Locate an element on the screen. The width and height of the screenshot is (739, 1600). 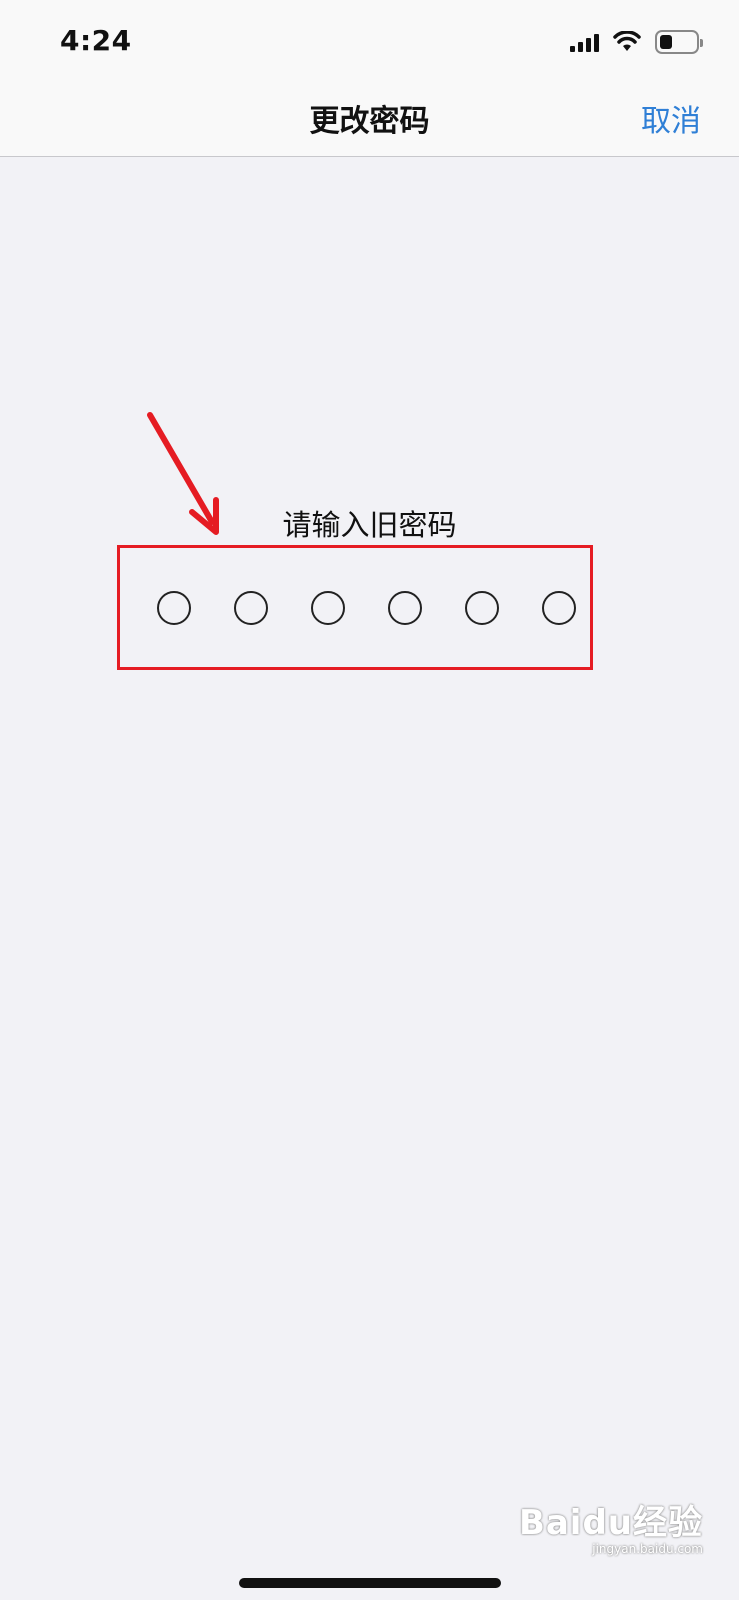
cancel-button: 取消 is located at coordinates (671, 118).